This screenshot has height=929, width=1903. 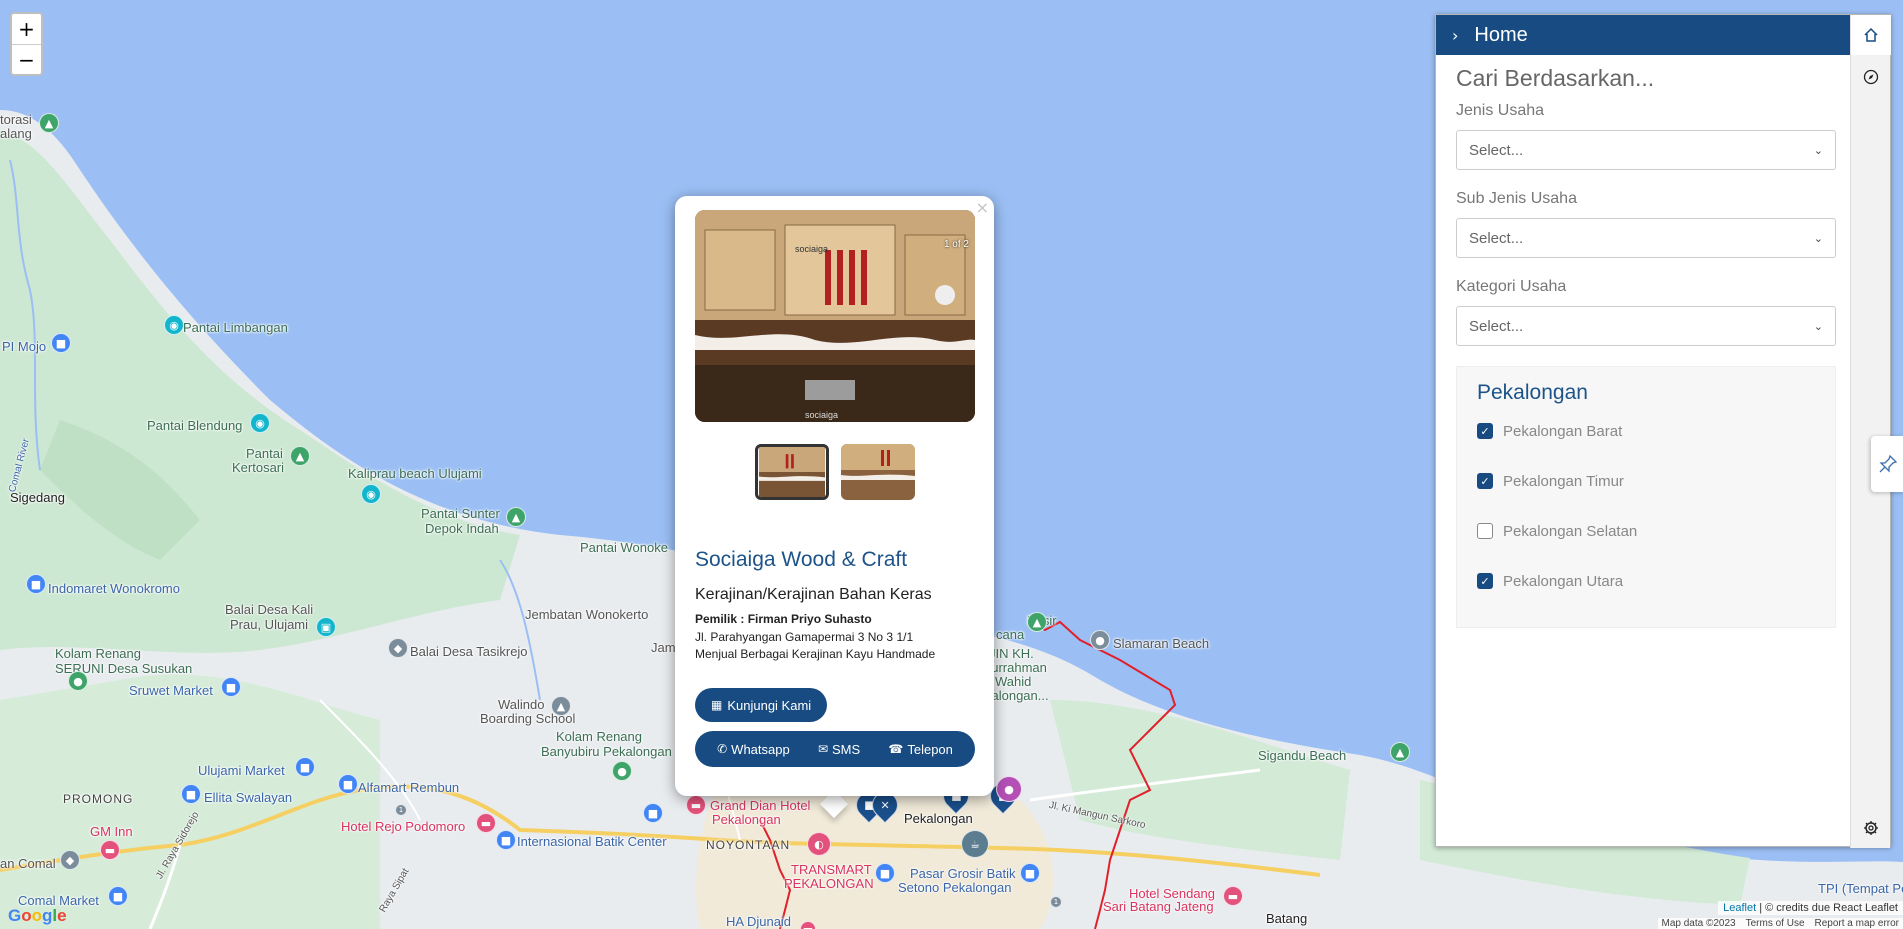 What do you see at coordinates (982, 207) in the screenshot?
I see `close-icon: ×` at bounding box center [982, 207].